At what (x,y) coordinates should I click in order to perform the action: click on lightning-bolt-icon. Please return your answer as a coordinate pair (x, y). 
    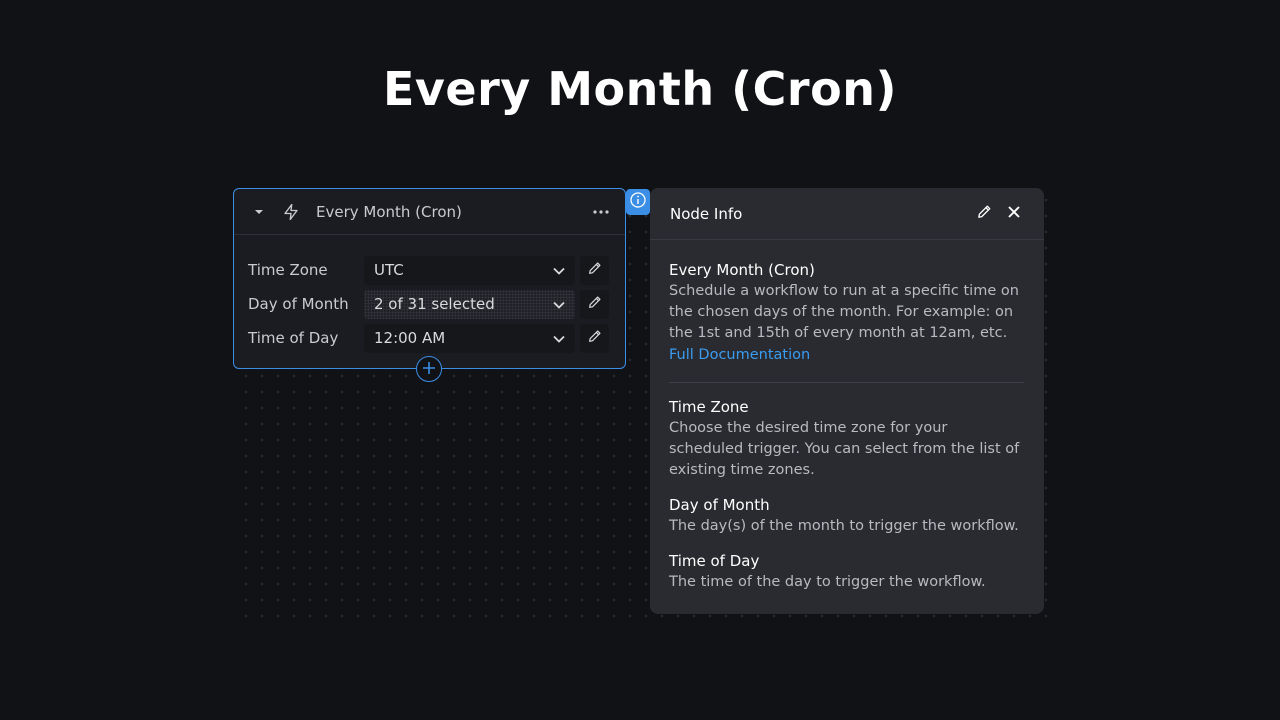
    Looking at the image, I should click on (291, 212).